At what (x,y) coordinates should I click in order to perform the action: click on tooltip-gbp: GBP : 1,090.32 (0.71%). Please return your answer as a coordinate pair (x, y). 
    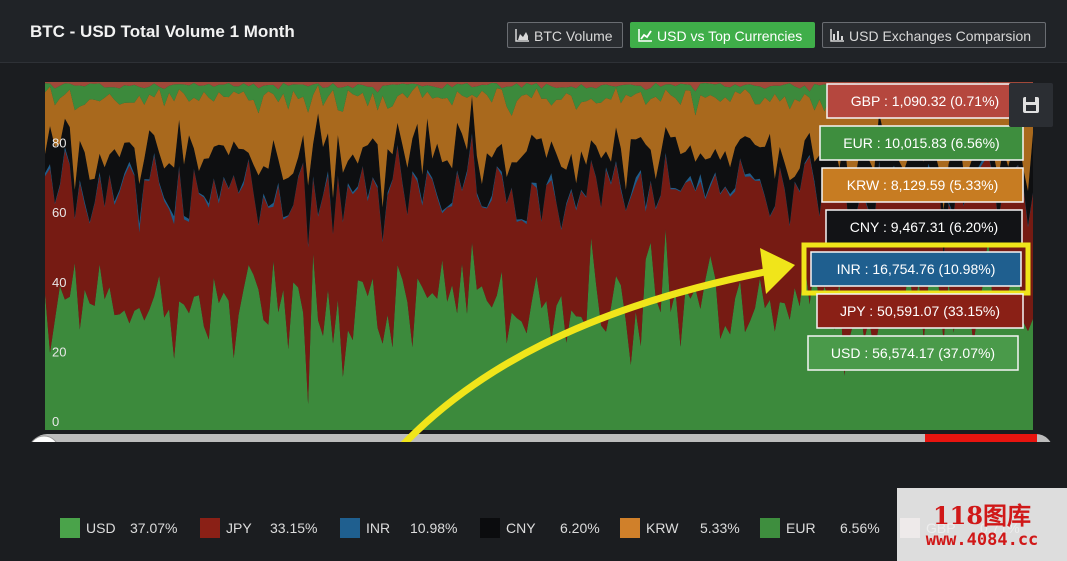
    Looking at the image, I should click on (925, 101).